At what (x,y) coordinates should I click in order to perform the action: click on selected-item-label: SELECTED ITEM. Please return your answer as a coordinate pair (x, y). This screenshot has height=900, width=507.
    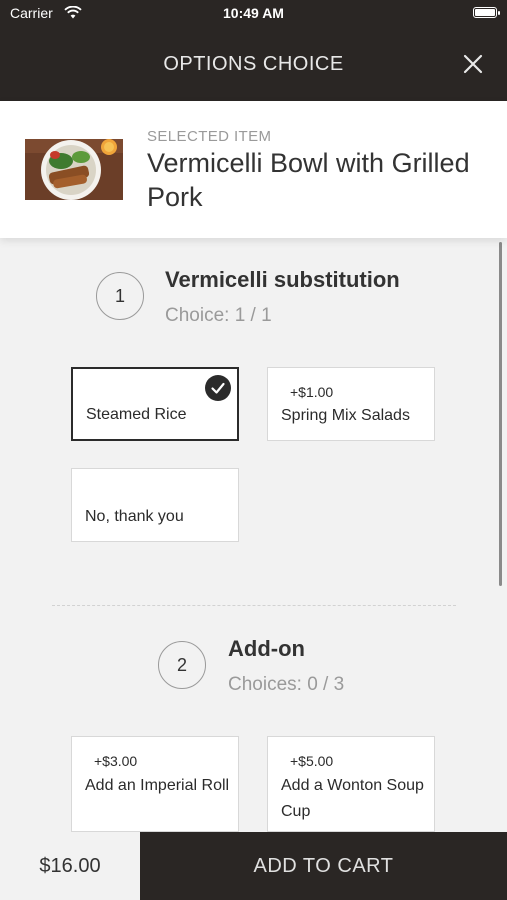
    Looking at the image, I should click on (209, 136).